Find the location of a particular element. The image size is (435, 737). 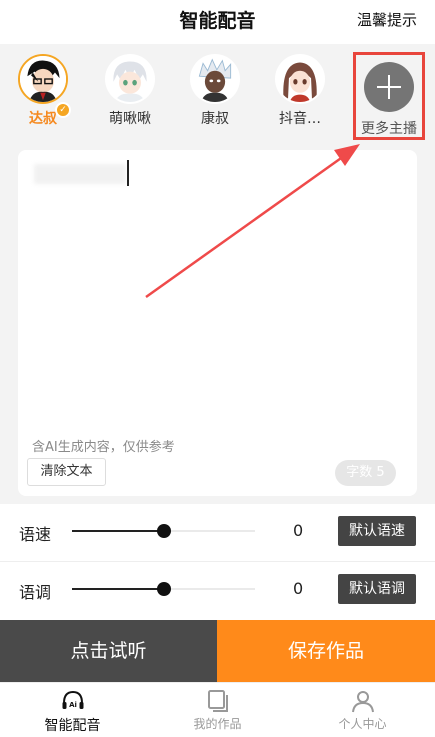

speed-value: 0 is located at coordinates (298, 530).